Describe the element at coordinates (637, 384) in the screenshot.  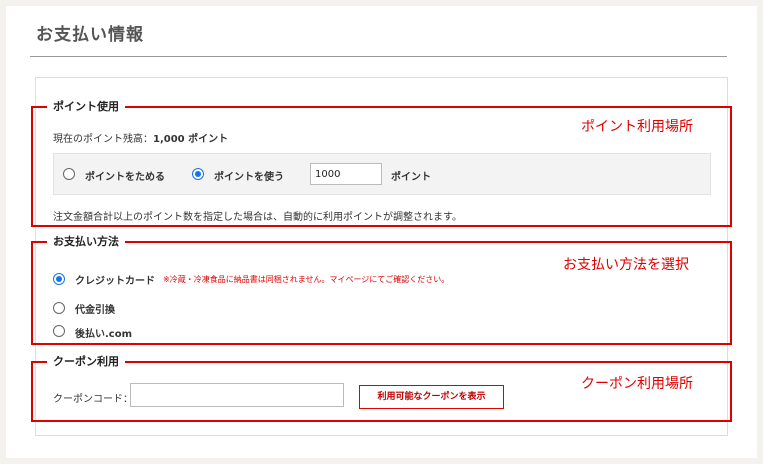
I see `coupon-annotation: クーポン利用場所` at that location.